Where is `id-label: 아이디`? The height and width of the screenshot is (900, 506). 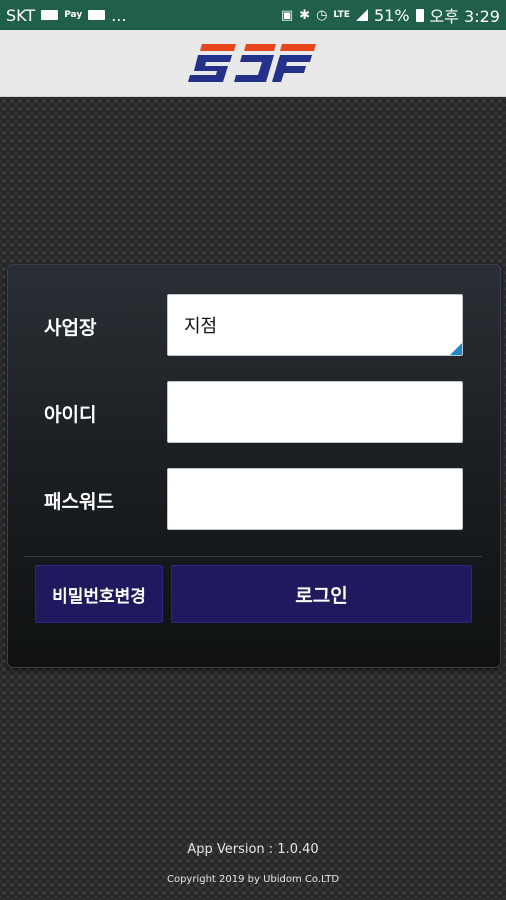
id-label: 아이디 is located at coordinates (70, 415).